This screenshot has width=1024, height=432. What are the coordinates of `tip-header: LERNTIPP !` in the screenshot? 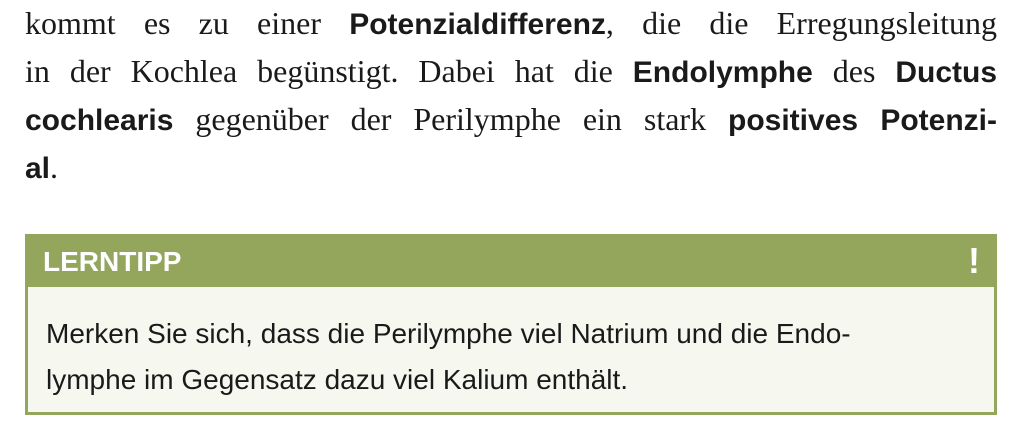 It's located at (511, 262).